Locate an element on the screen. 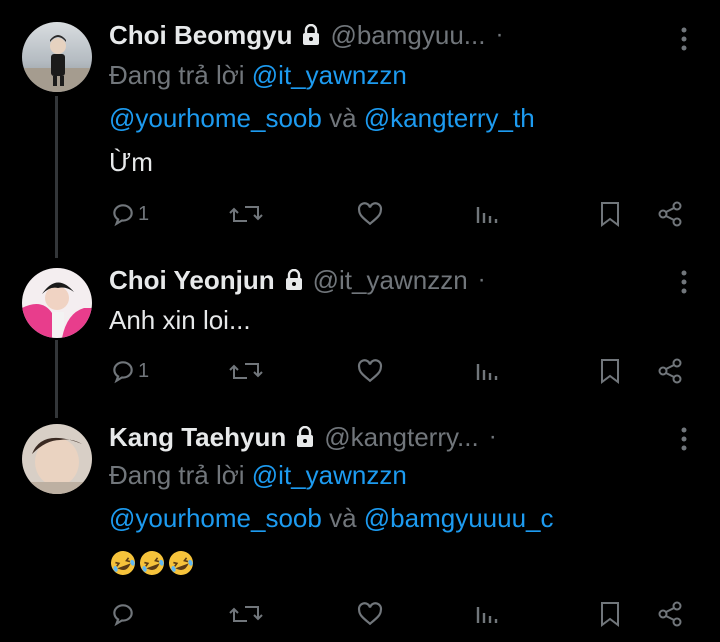 This screenshot has height=642, width=720. tweet-header: Kang Taehyun @kangterry... · is located at coordinates (303, 437).